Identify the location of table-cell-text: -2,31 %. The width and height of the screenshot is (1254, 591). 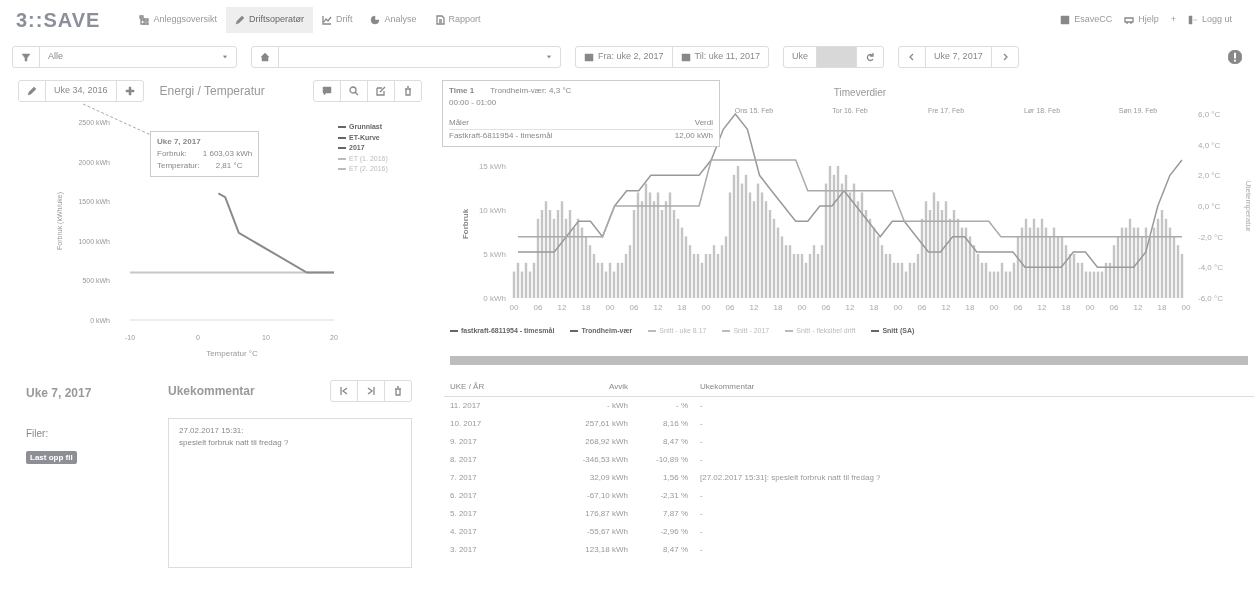
(674, 496).